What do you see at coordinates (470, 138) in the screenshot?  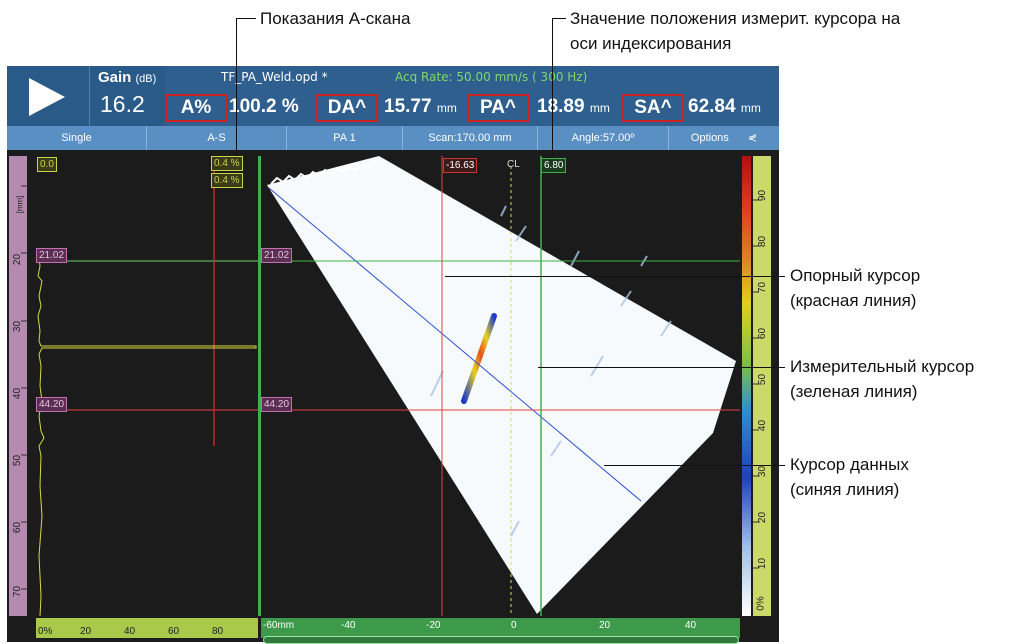 I see `tab-scan: Scan:170.00 mm` at bounding box center [470, 138].